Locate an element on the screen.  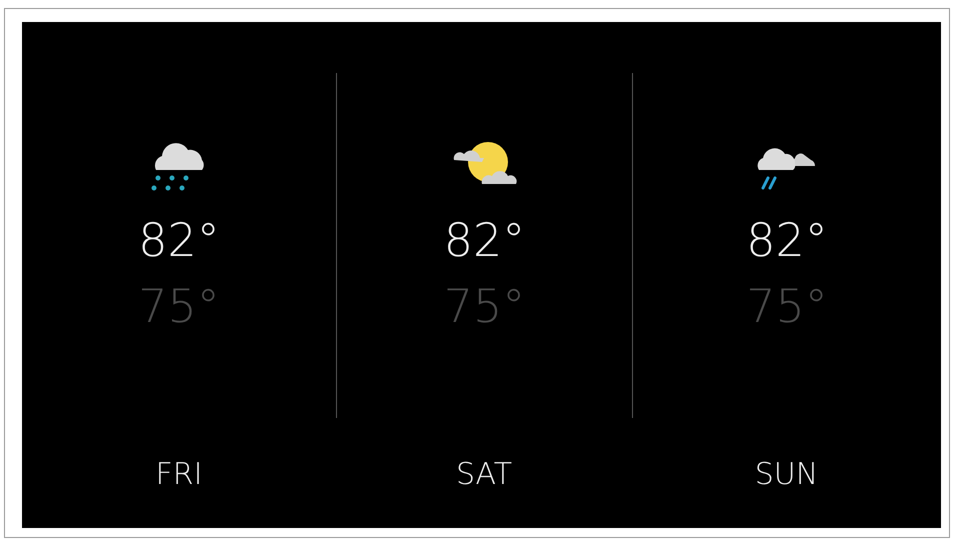
day-label: SUN is located at coordinates (786, 475).